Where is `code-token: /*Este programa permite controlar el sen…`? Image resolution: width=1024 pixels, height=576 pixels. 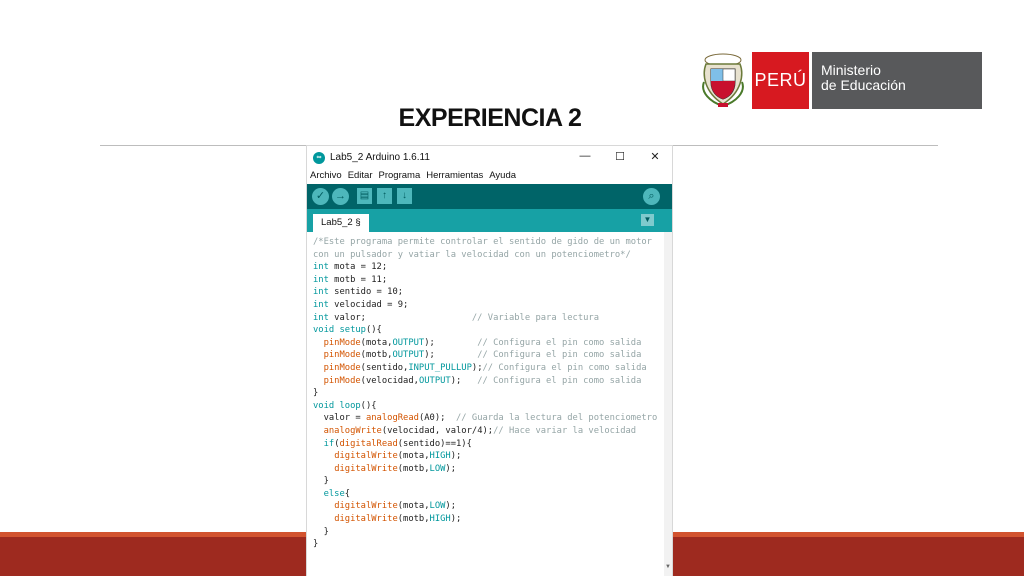
code-token: /*Este programa permite controlar el sen… is located at coordinates (482, 242).